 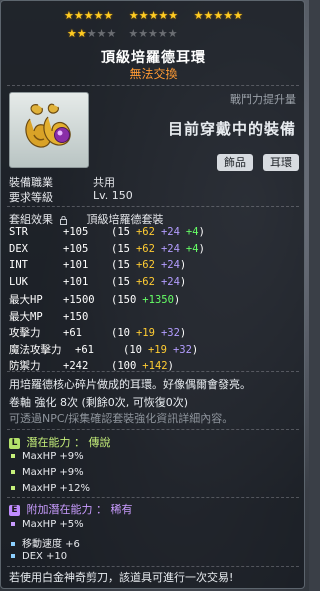 What do you see at coordinates (59, 509) in the screenshot?
I see `additional-potential-label: 附加潛在能力` at bounding box center [59, 509].